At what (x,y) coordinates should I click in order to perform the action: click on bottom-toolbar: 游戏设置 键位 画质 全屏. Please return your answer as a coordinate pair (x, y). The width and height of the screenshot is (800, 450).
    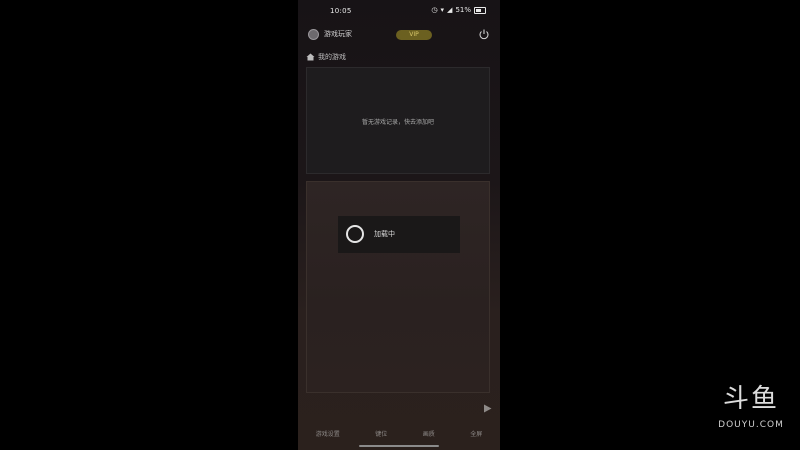
    Looking at the image, I should click on (399, 433).